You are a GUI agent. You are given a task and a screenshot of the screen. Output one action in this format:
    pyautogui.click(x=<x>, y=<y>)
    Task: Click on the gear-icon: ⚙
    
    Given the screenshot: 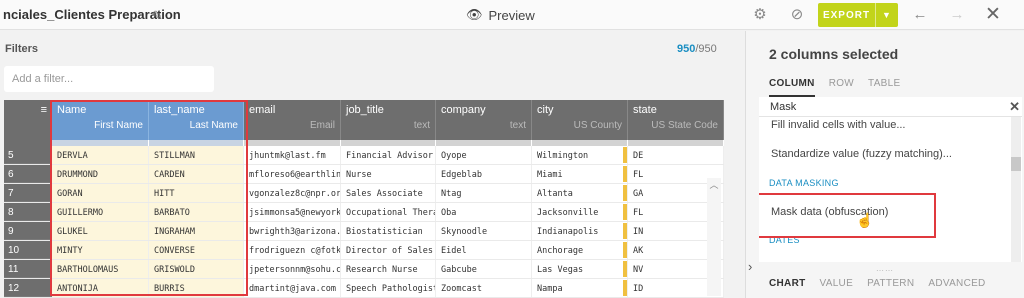 What is the action you would take?
    pyautogui.click(x=760, y=15)
    